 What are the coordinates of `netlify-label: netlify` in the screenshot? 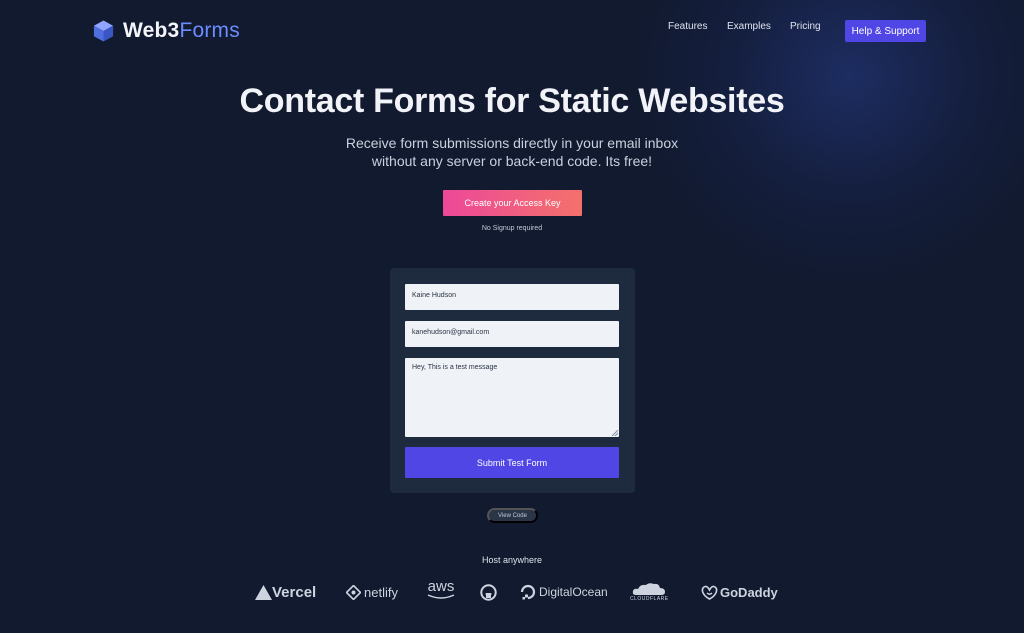 It's located at (381, 592).